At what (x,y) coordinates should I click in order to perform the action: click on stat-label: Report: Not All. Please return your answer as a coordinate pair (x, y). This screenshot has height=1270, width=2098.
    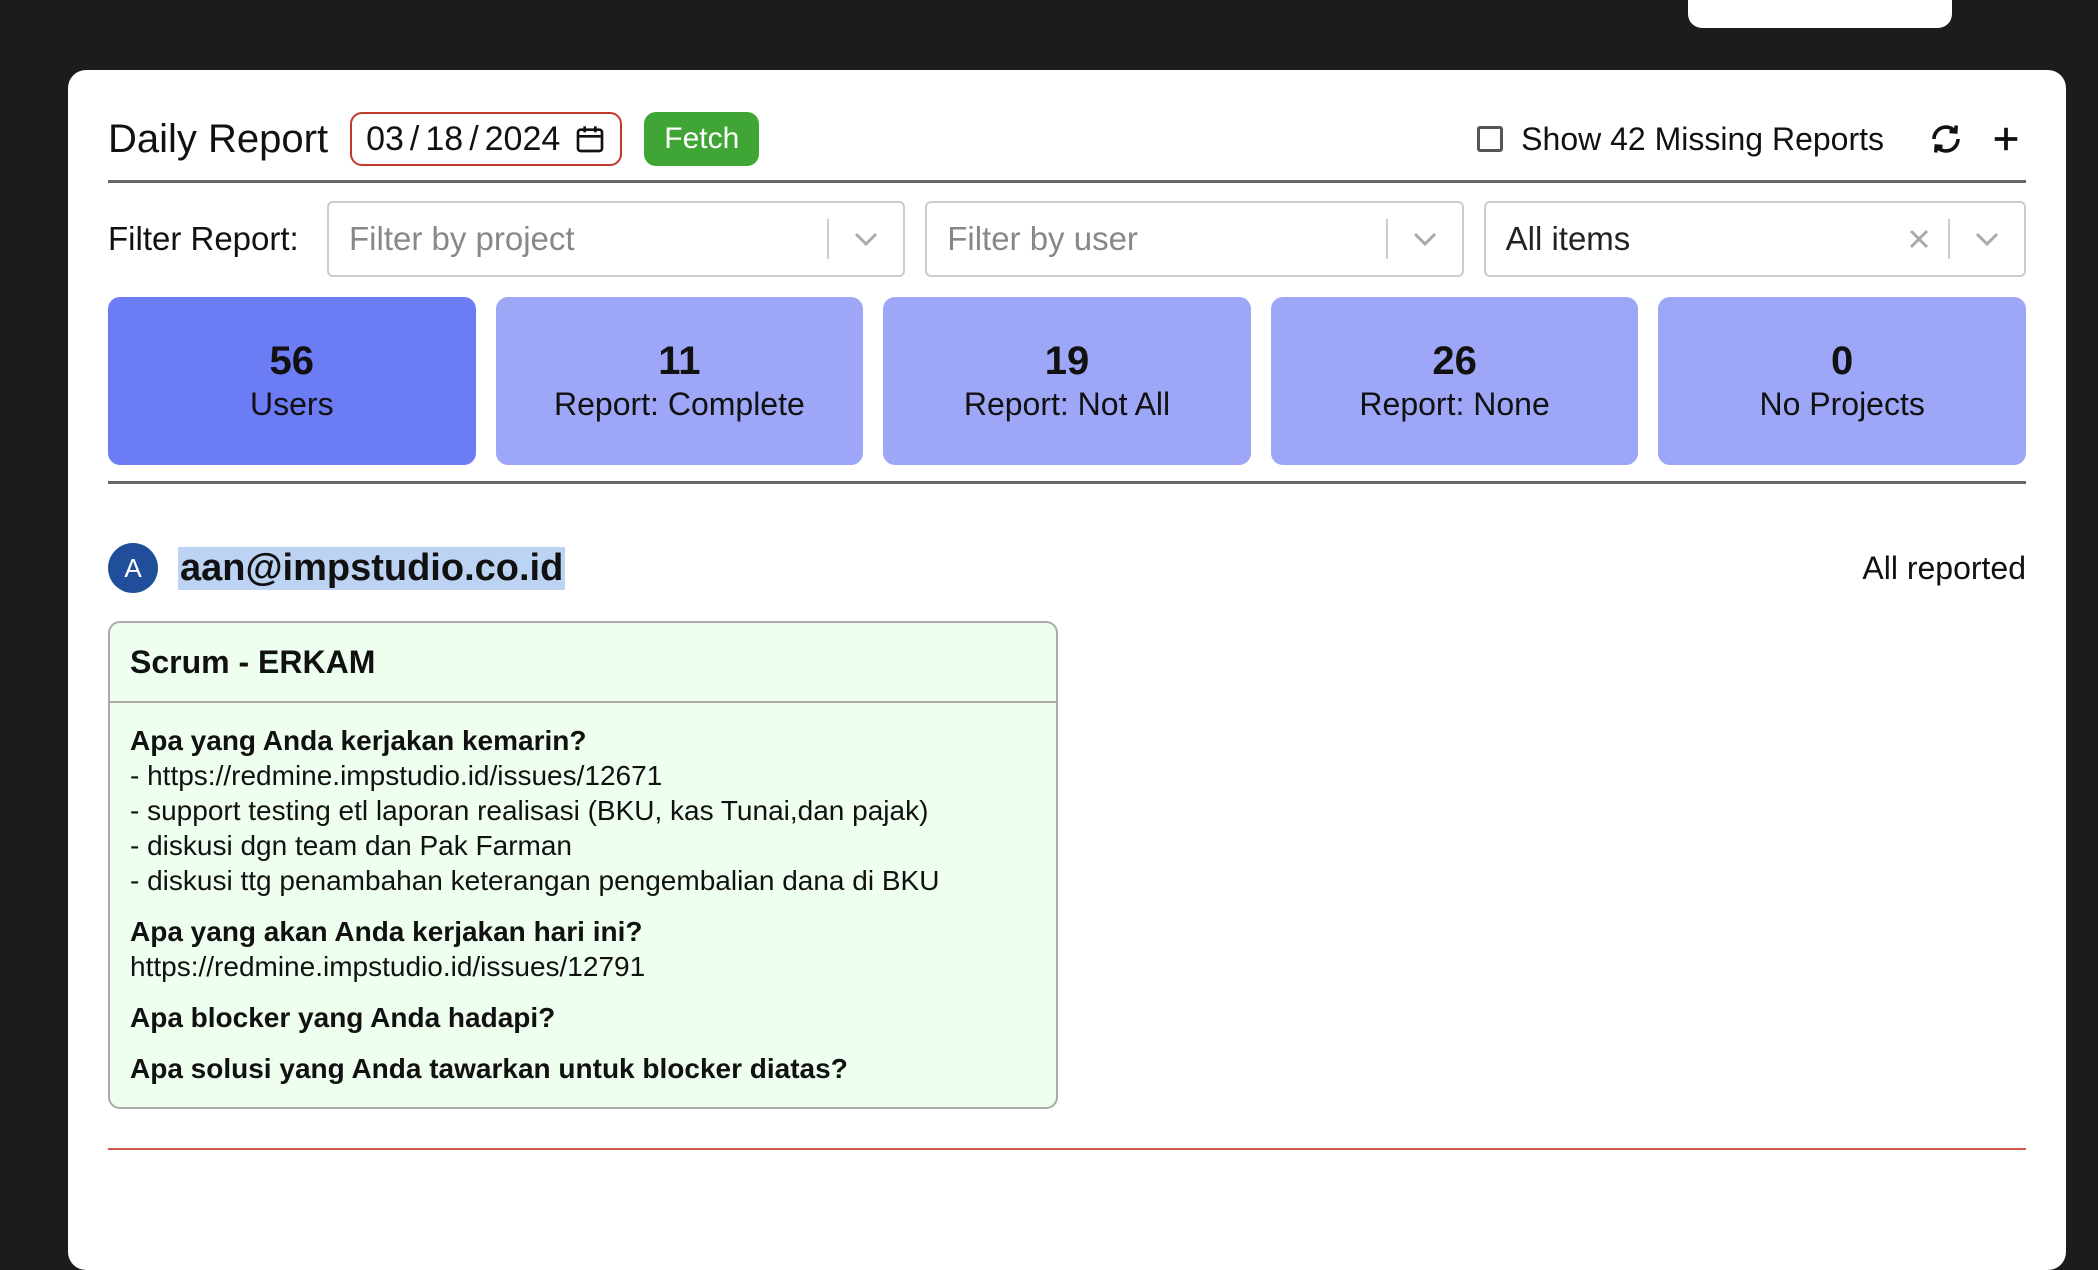
    Looking at the image, I should click on (1067, 404).